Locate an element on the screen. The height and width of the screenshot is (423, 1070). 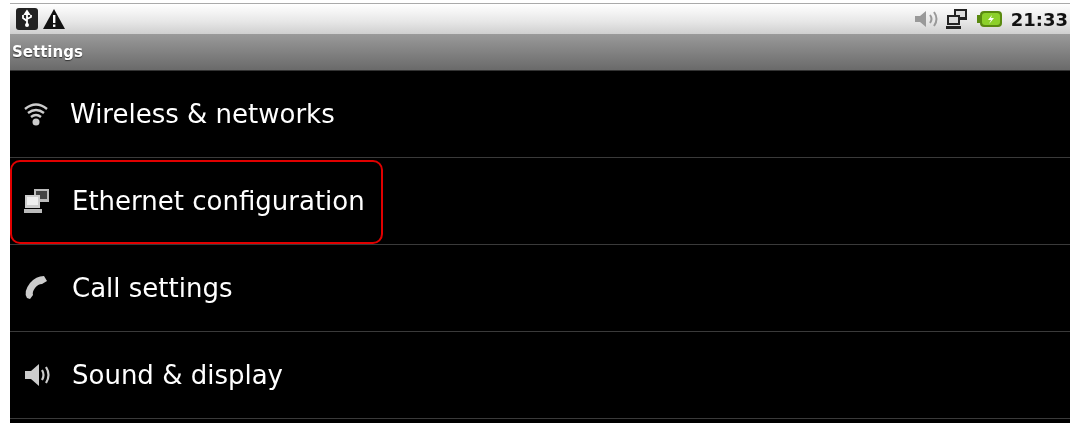
usb-icon is located at coordinates (27, 19).